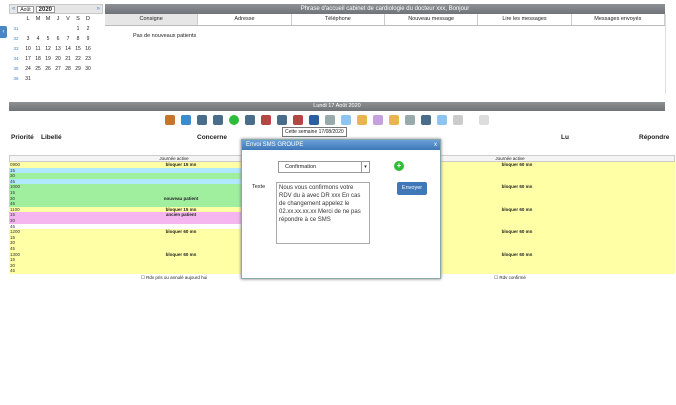 The image size is (676, 405). Describe the element at coordinates (48, 59) in the screenshot. I see `calendar-day: 19` at that location.